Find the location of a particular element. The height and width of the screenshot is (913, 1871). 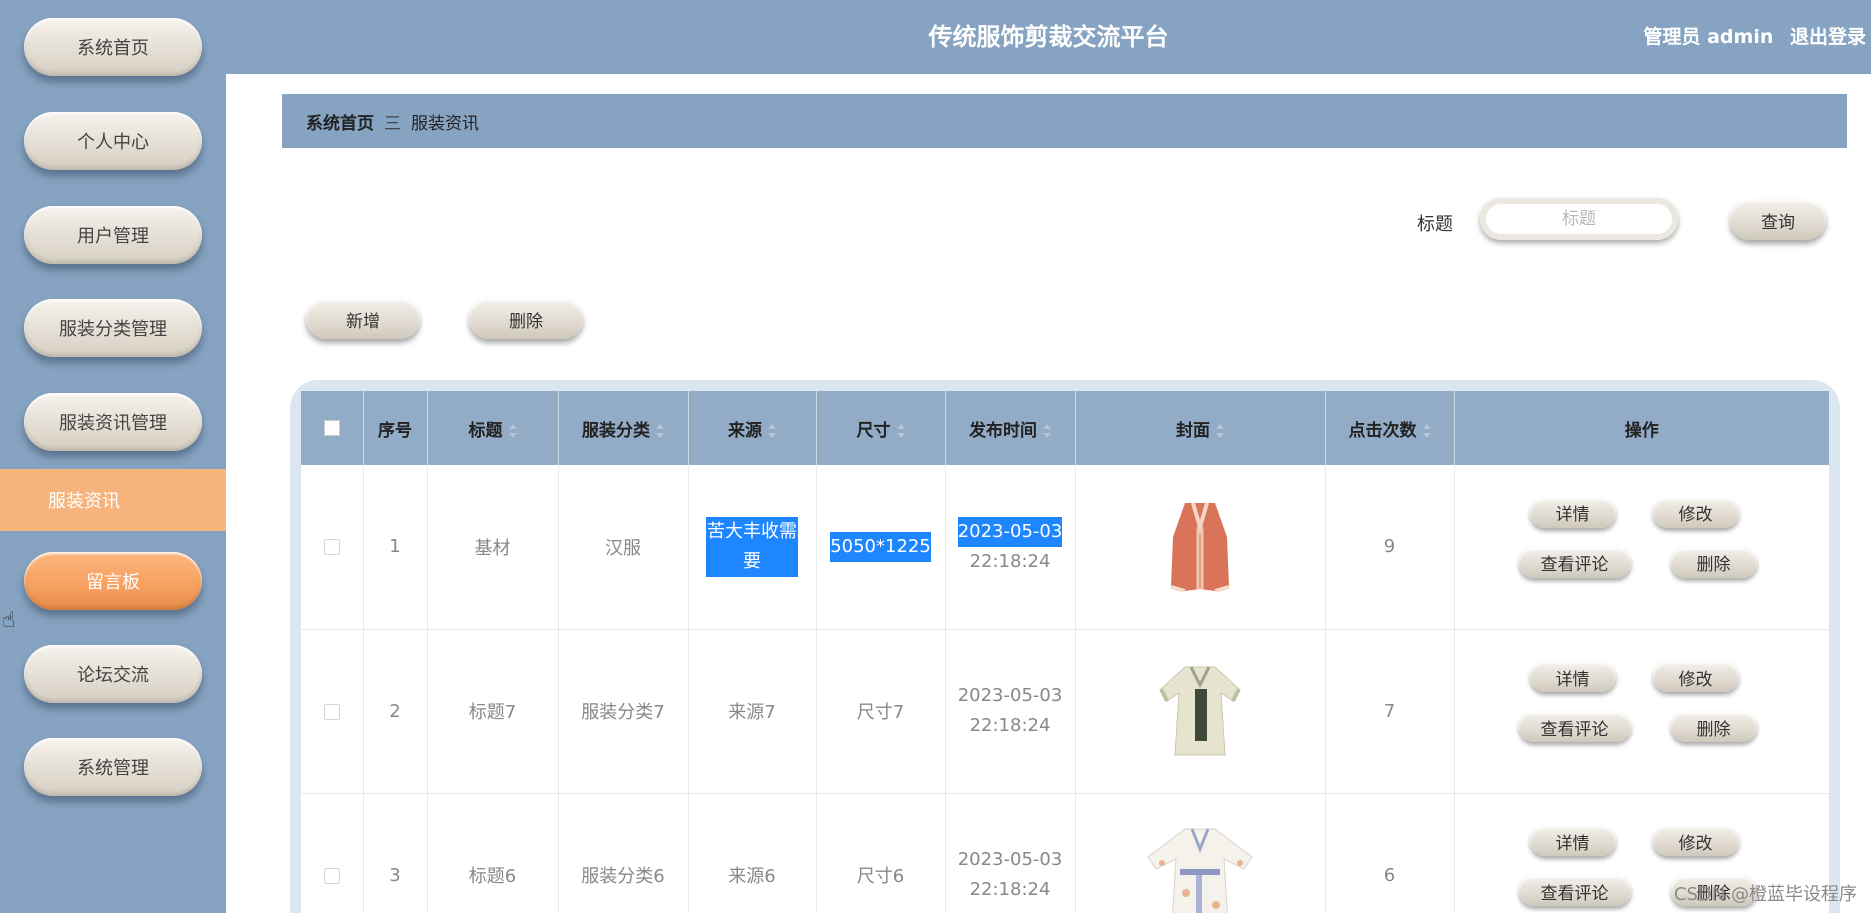

nav-clothing-category-management: 服装分类管理 is located at coordinates (113, 328).